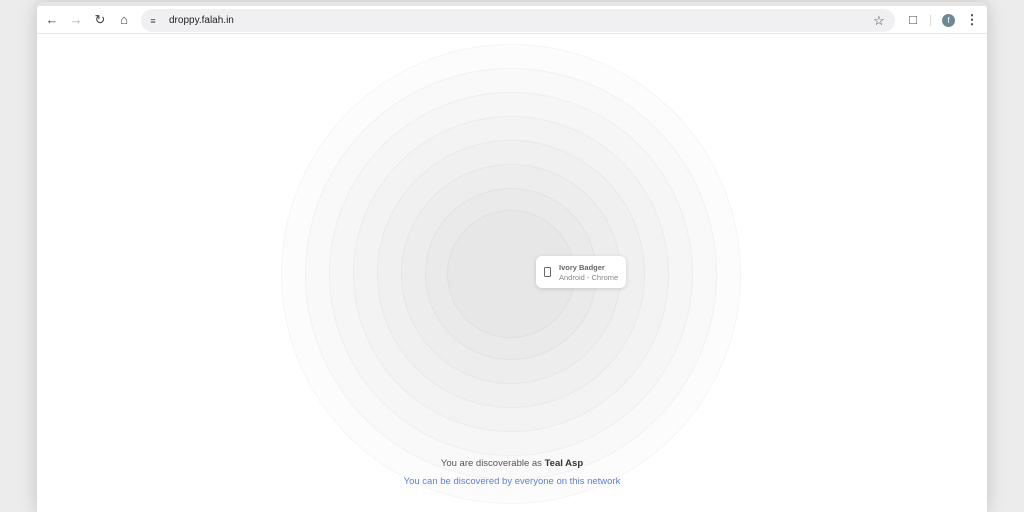 Image resolution: width=1024 pixels, height=512 pixels. I want to click on discoverable-prefix: You are discoverable as, so click(491, 463).